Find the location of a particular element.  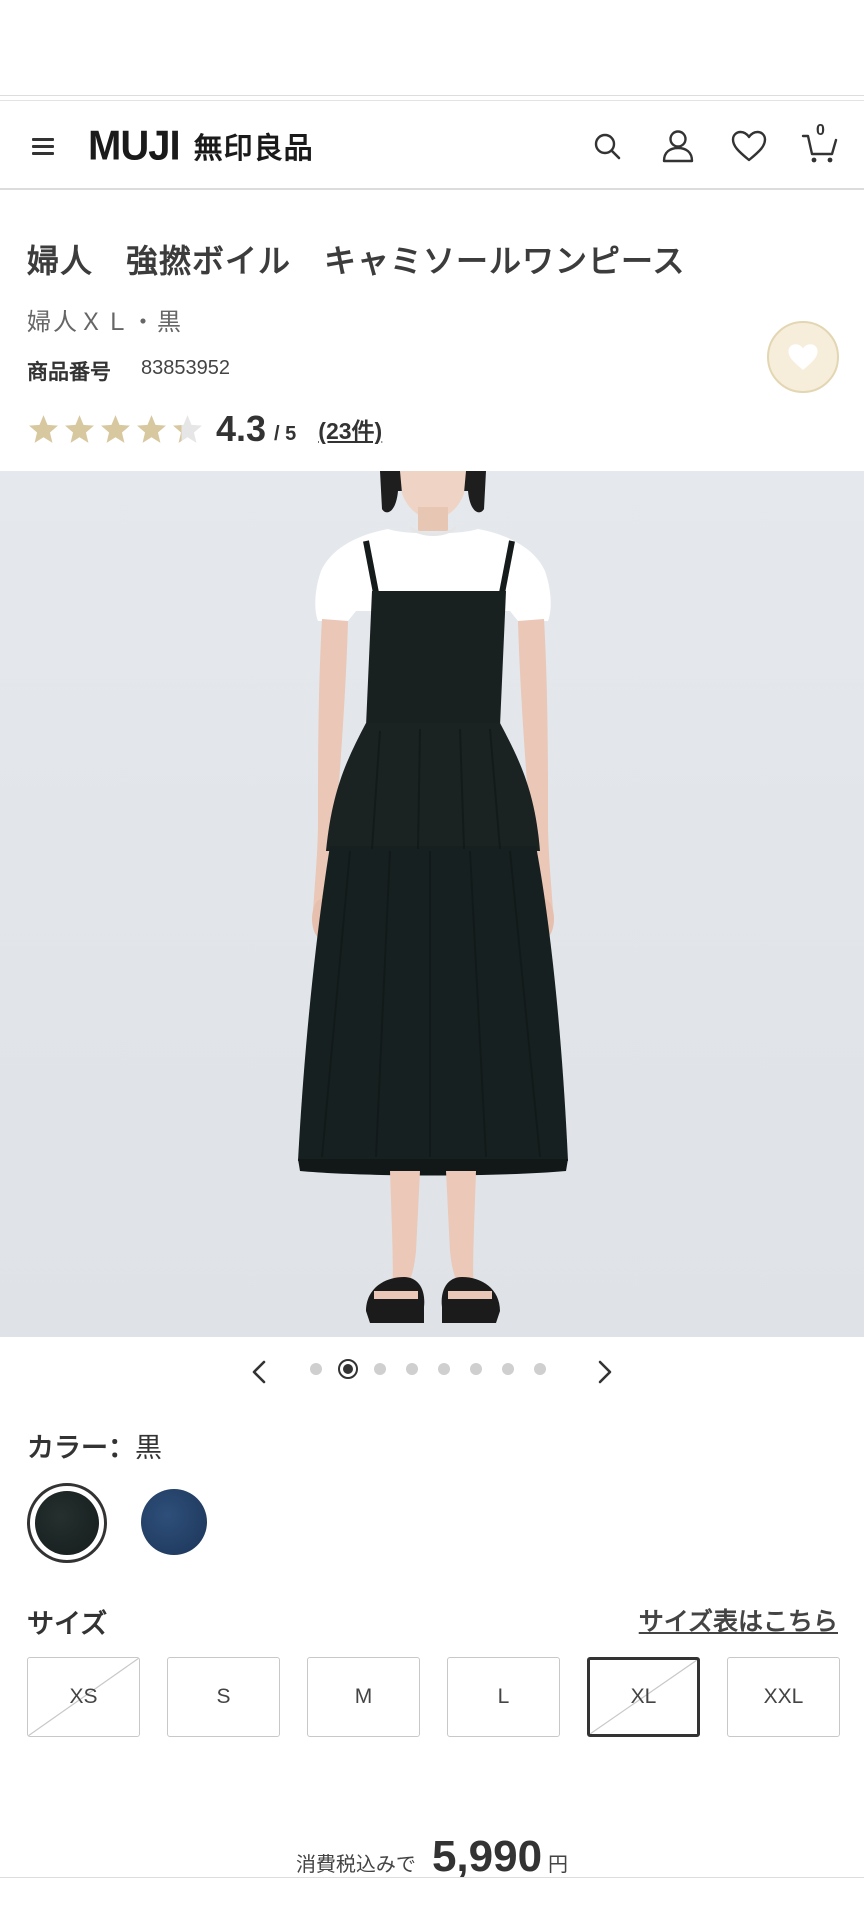

chevron-right-icon is located at coordinates (604, 1372).